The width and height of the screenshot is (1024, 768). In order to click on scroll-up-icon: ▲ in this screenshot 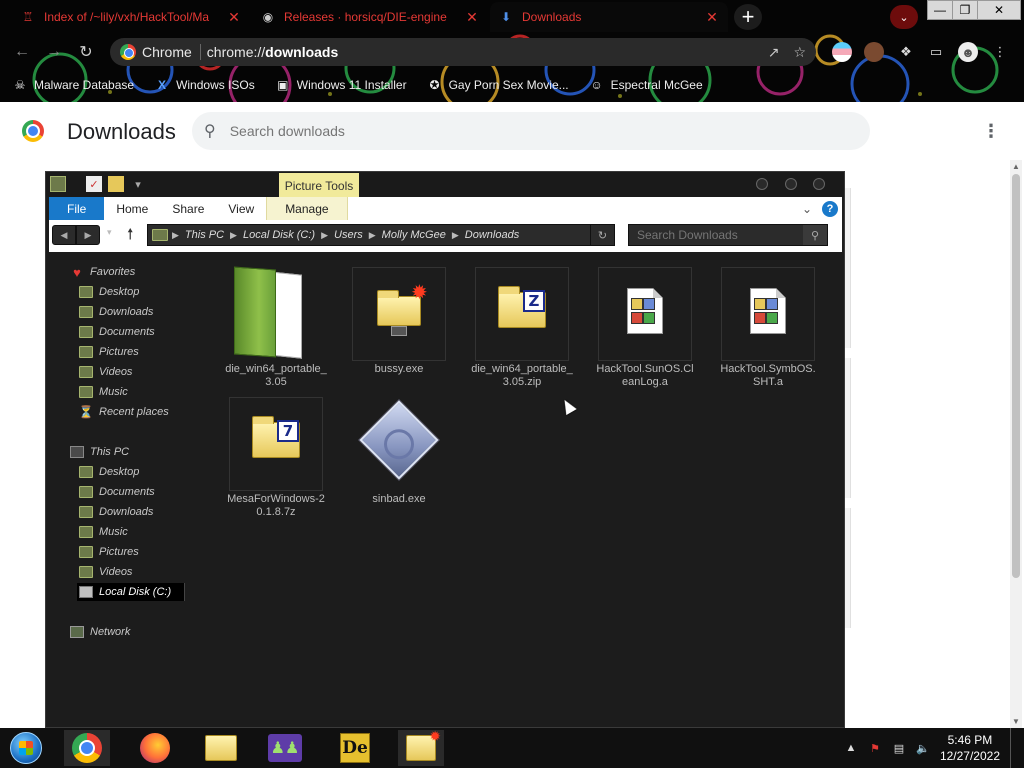, I will do `click(1016, 166)`.